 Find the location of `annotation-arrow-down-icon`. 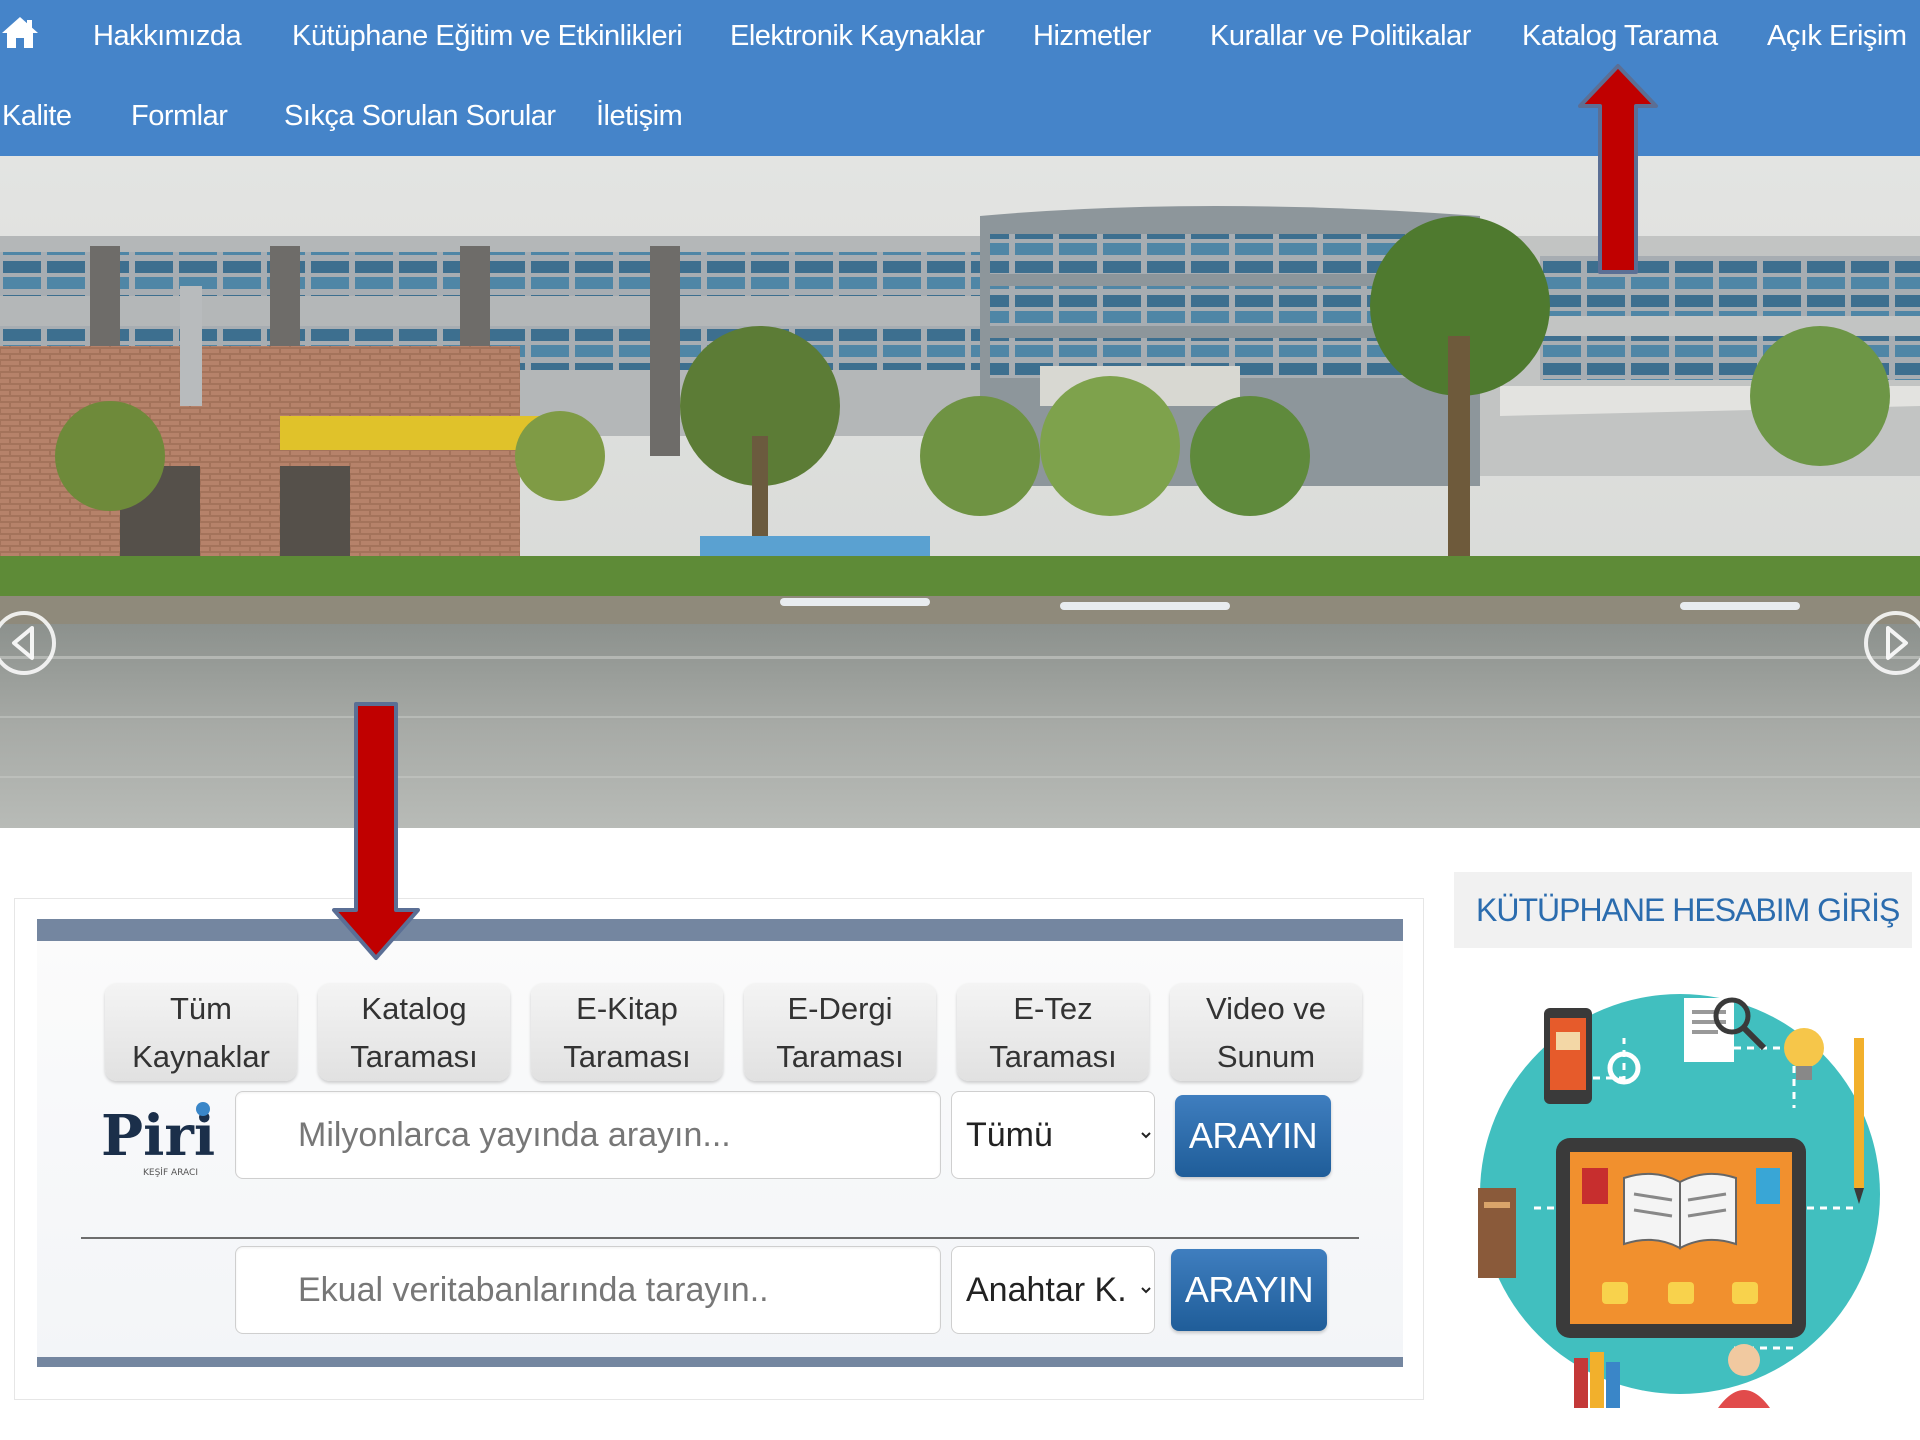

annotation-arrow-down-icon is located at coordinates (376, 831).